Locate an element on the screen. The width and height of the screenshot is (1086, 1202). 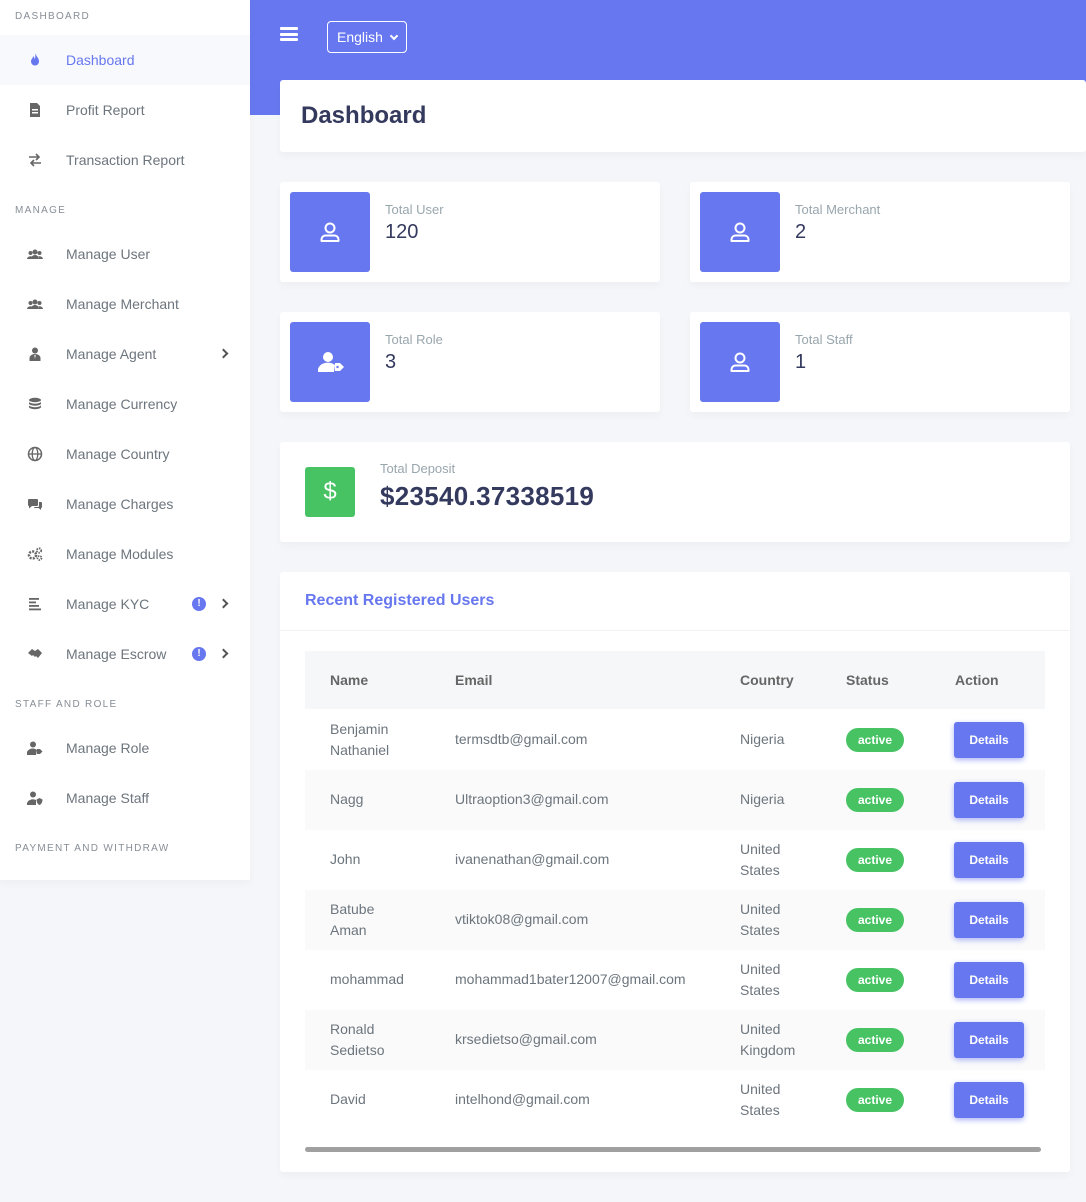
sidebar-item-manage-role: Manage Role is located at coordinates (125, 748).